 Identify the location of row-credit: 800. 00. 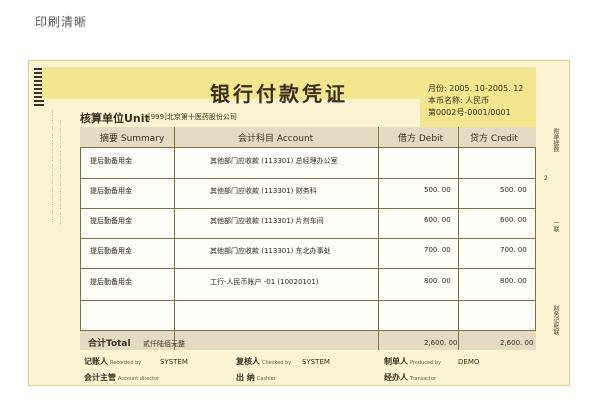
(513, 281).